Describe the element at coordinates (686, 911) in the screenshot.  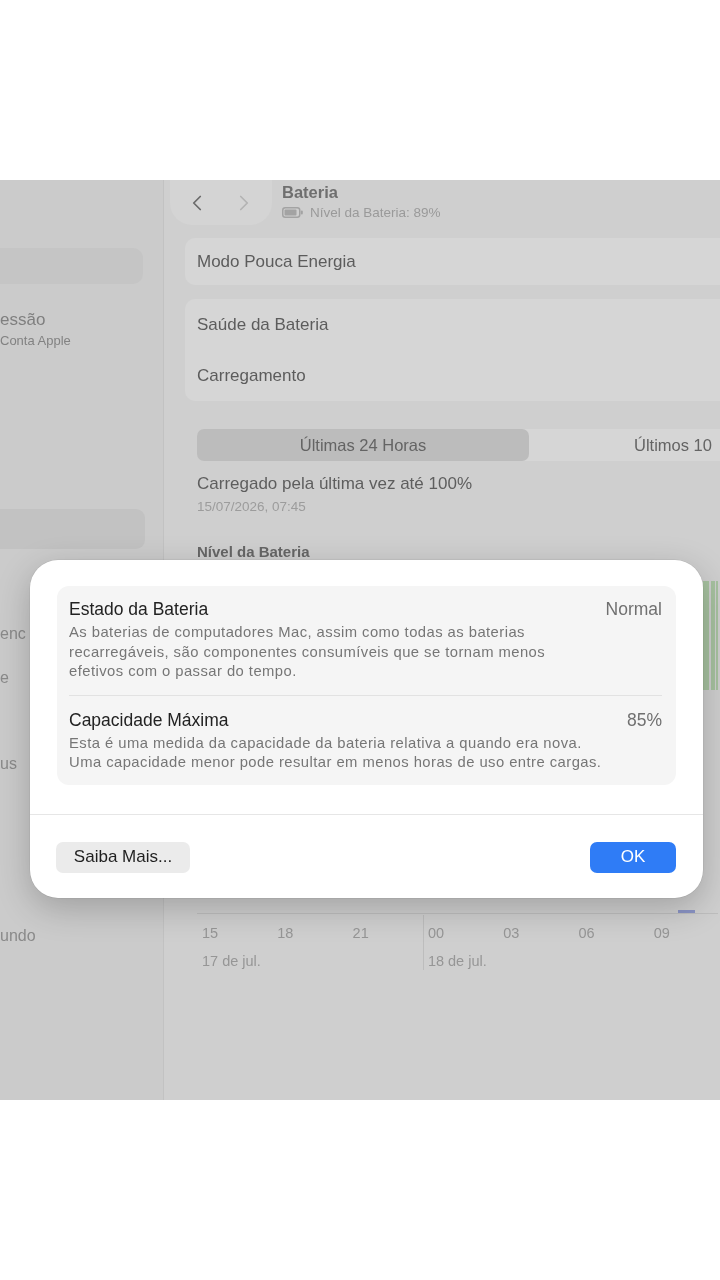
I see `chart-bar` at that location.